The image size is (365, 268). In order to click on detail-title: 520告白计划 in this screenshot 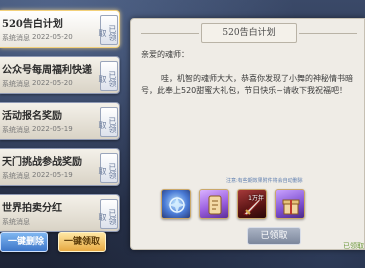, I will do `click(249, 33)`.